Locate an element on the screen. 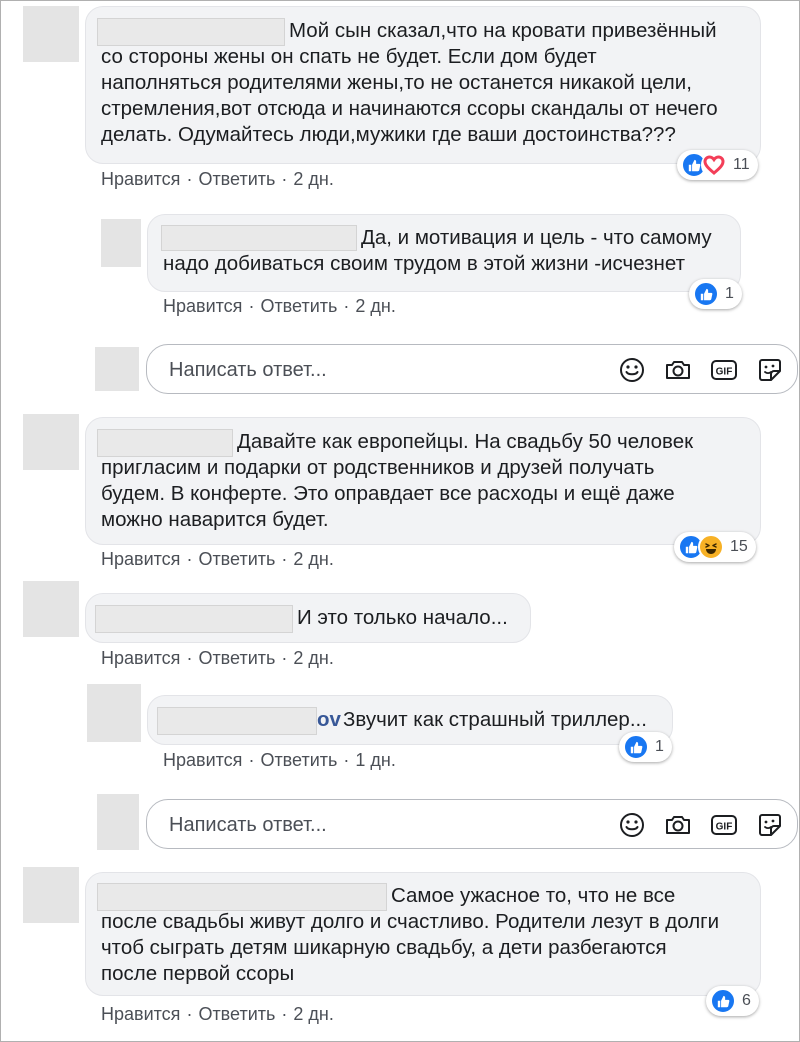  comment-text-line: после первой ссоры is located at coordinates (198, 973).